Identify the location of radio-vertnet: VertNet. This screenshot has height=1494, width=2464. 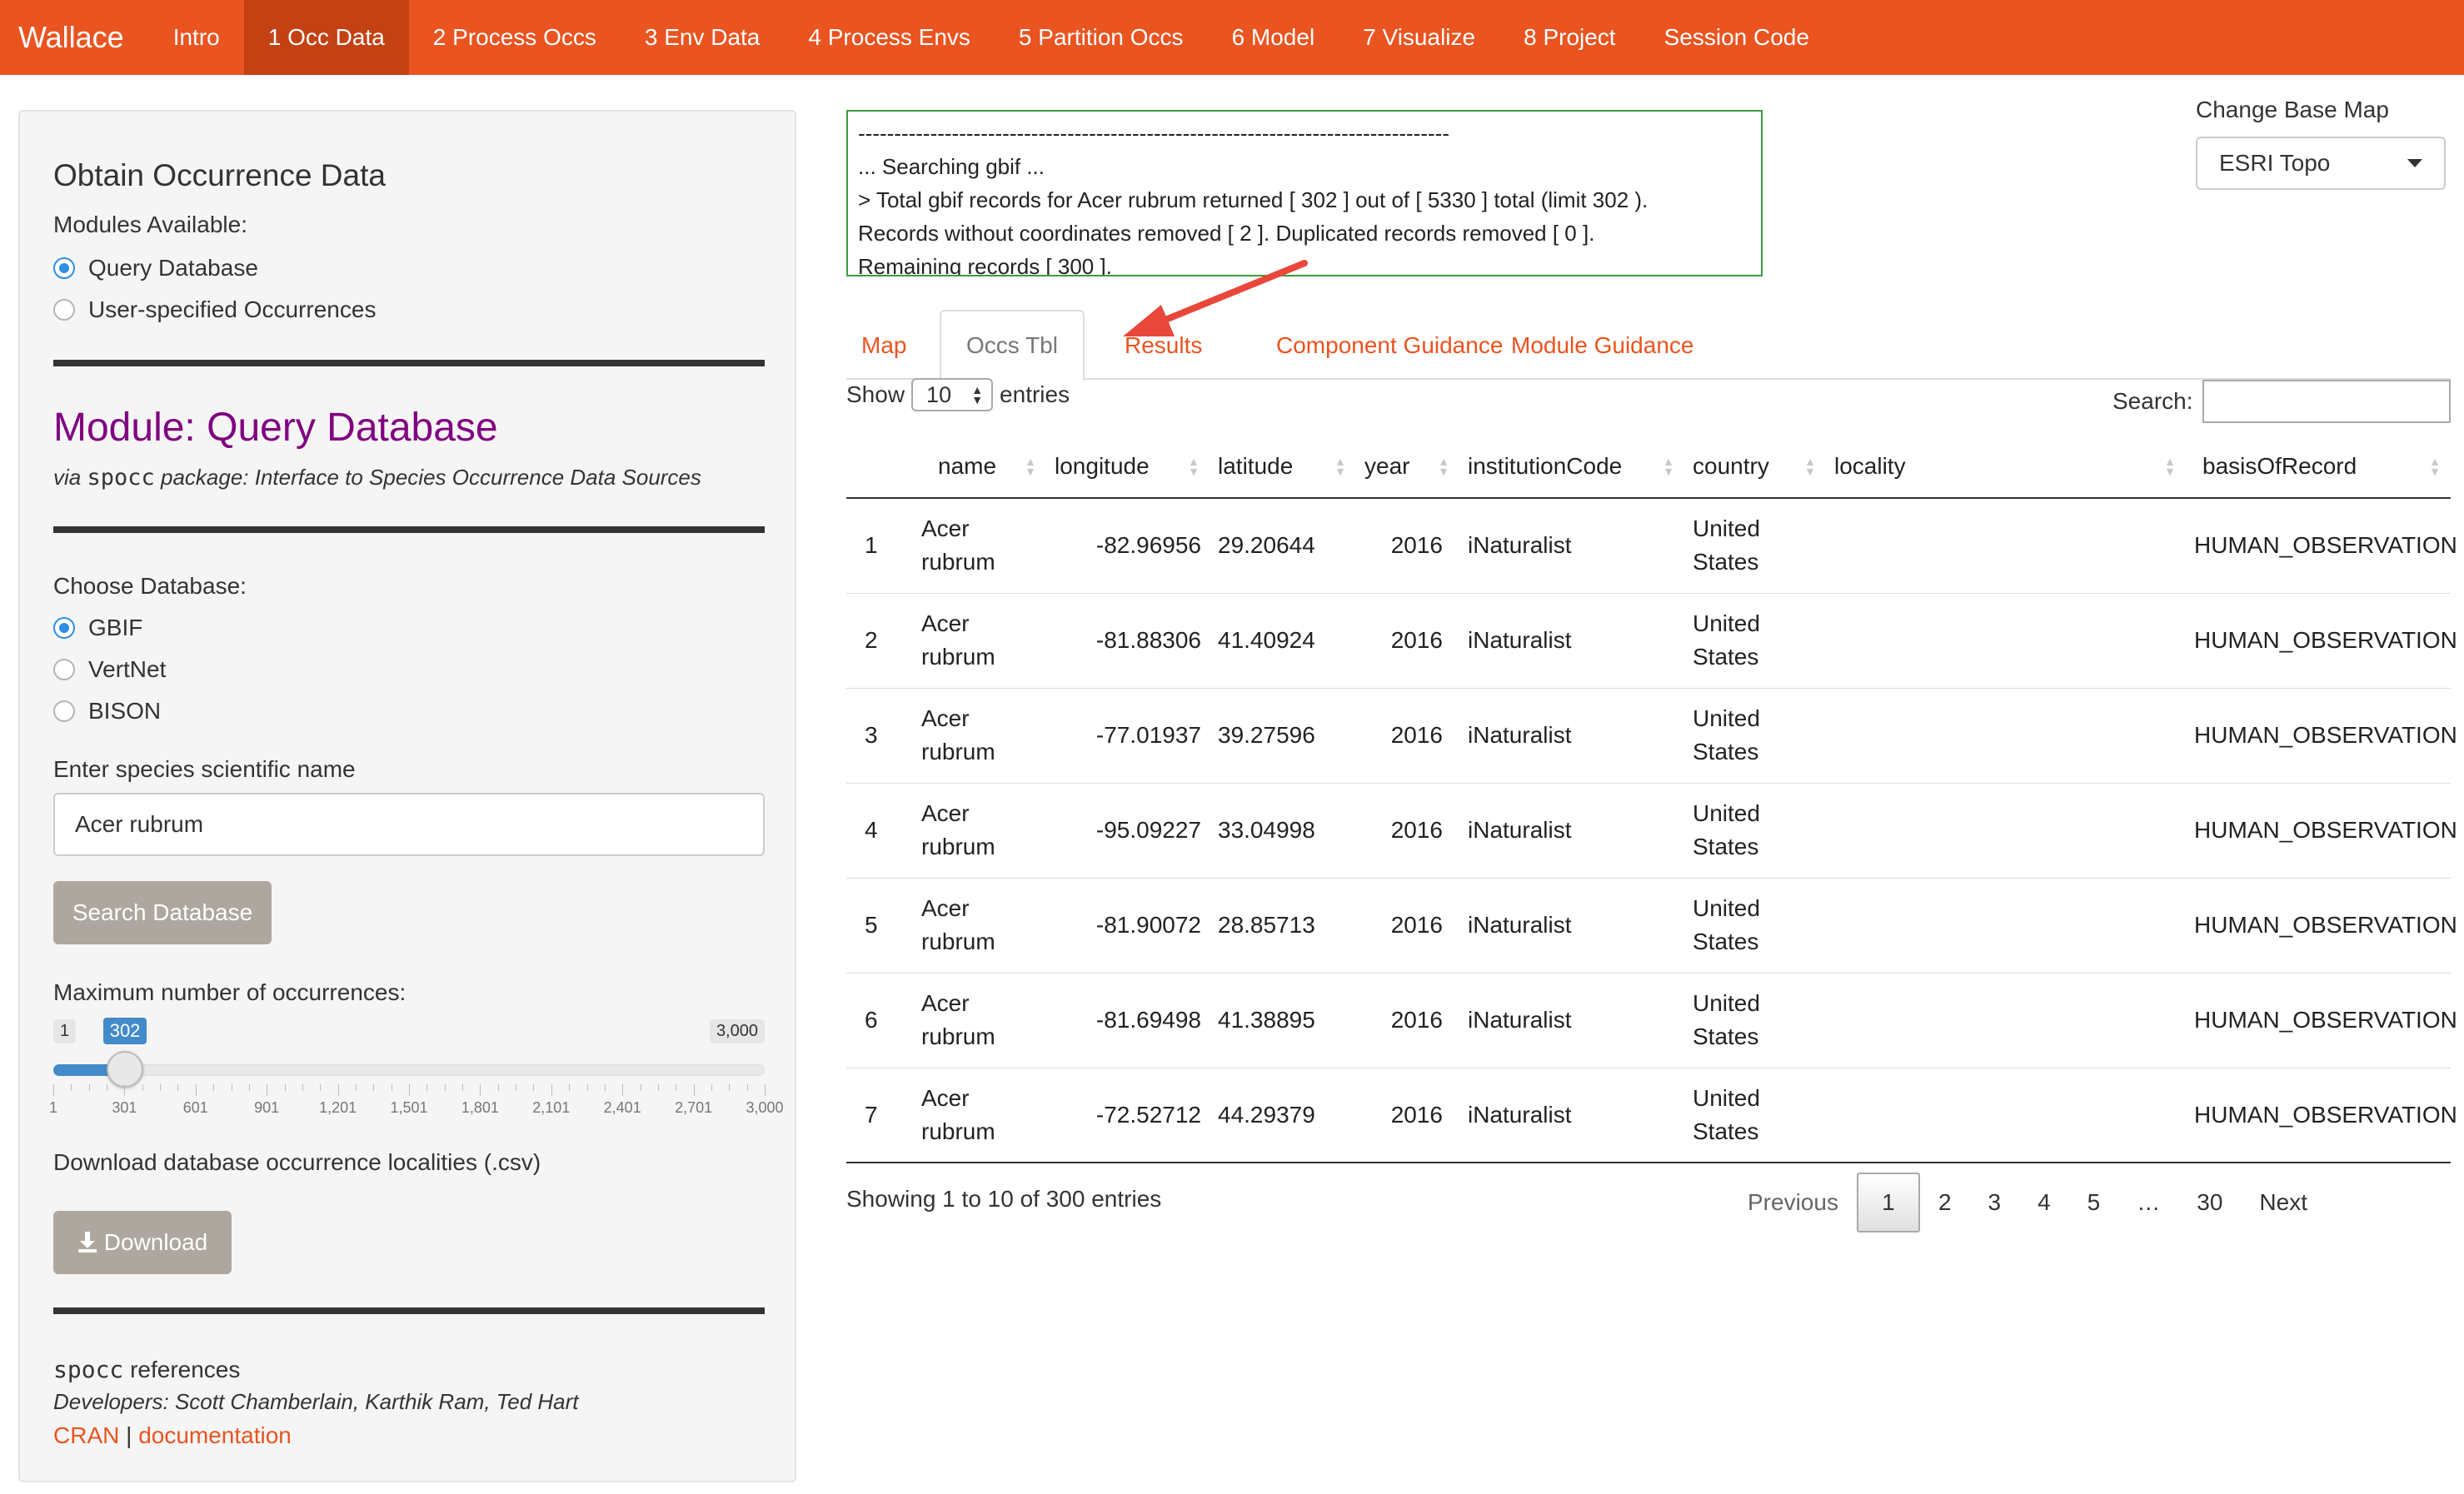
(109, 670).